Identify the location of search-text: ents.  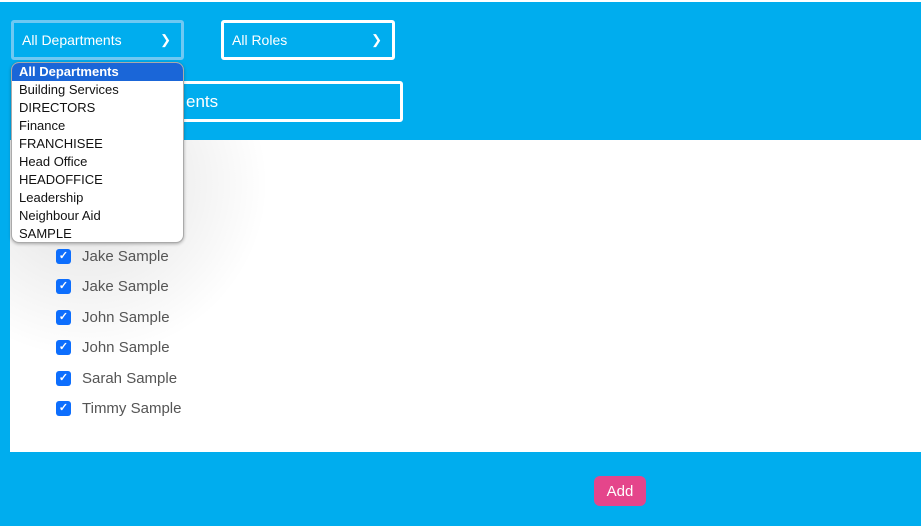
(202, 101).